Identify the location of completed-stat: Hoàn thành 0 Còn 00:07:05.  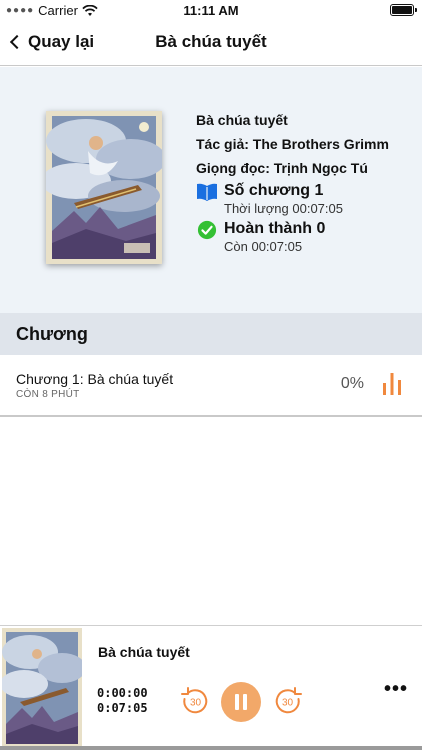
(306, 237).